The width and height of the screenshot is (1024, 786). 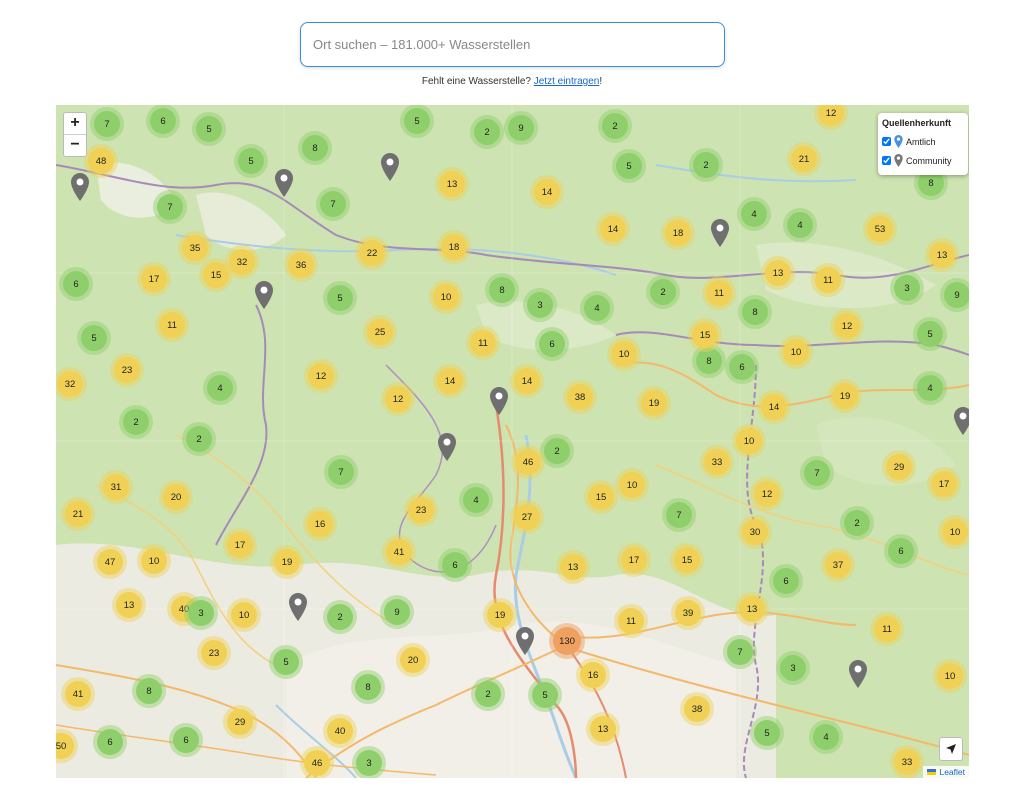 What do you see at coordinates (886, 160) in the screenshot?
I see `community-checkbox` at bounding box center [886, 160].